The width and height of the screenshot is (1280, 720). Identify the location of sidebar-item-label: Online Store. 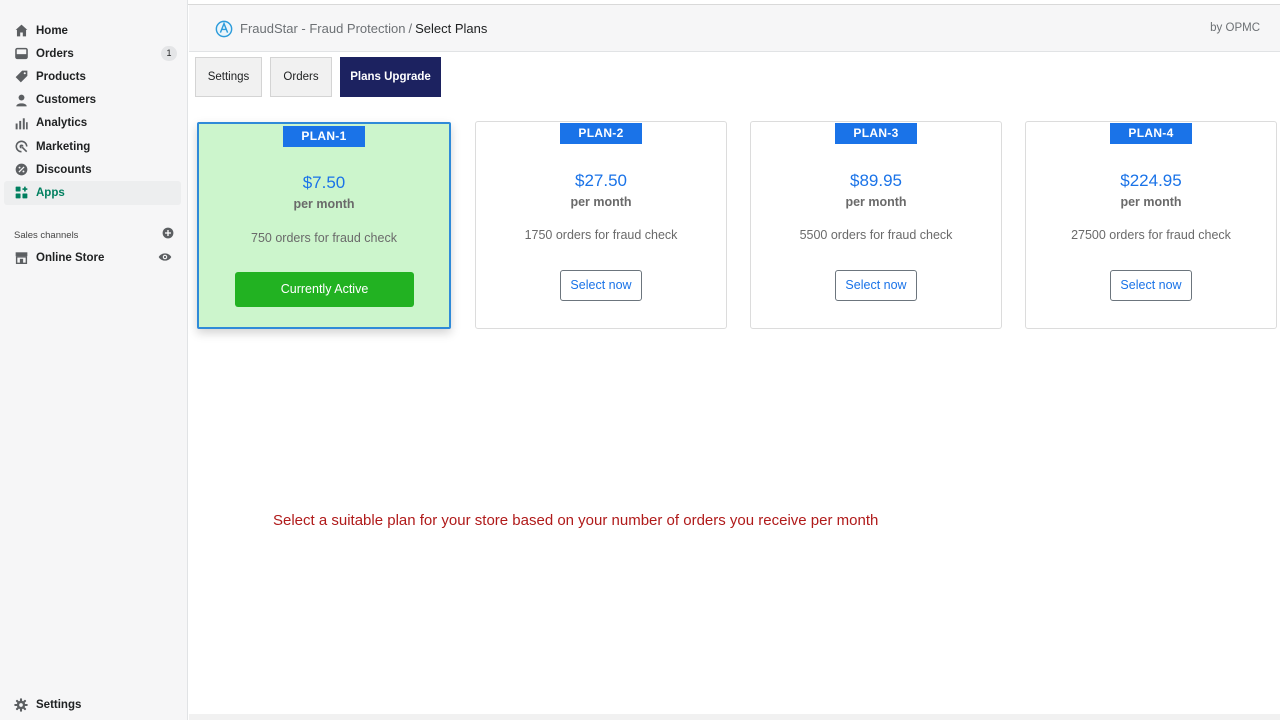
(70, 257).